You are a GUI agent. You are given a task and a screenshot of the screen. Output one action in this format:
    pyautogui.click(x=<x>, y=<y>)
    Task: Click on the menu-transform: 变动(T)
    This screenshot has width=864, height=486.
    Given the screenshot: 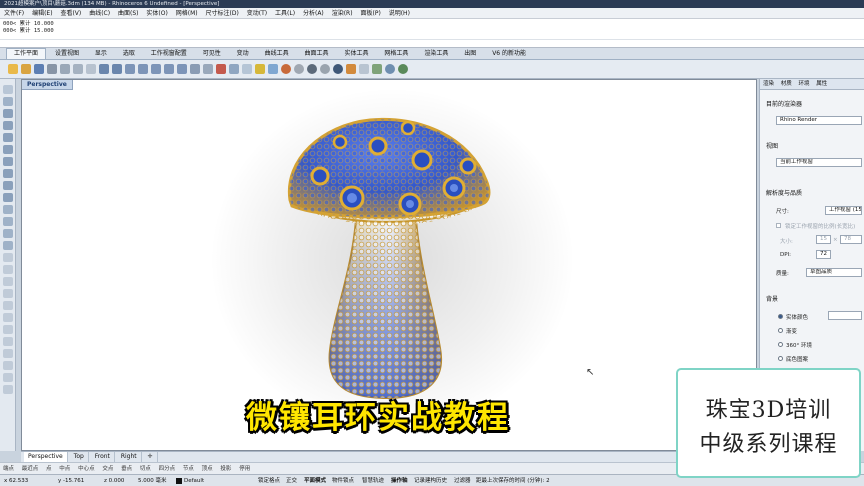 What is the action you would take?
    pyautogui.click(x=257, y=13)
    